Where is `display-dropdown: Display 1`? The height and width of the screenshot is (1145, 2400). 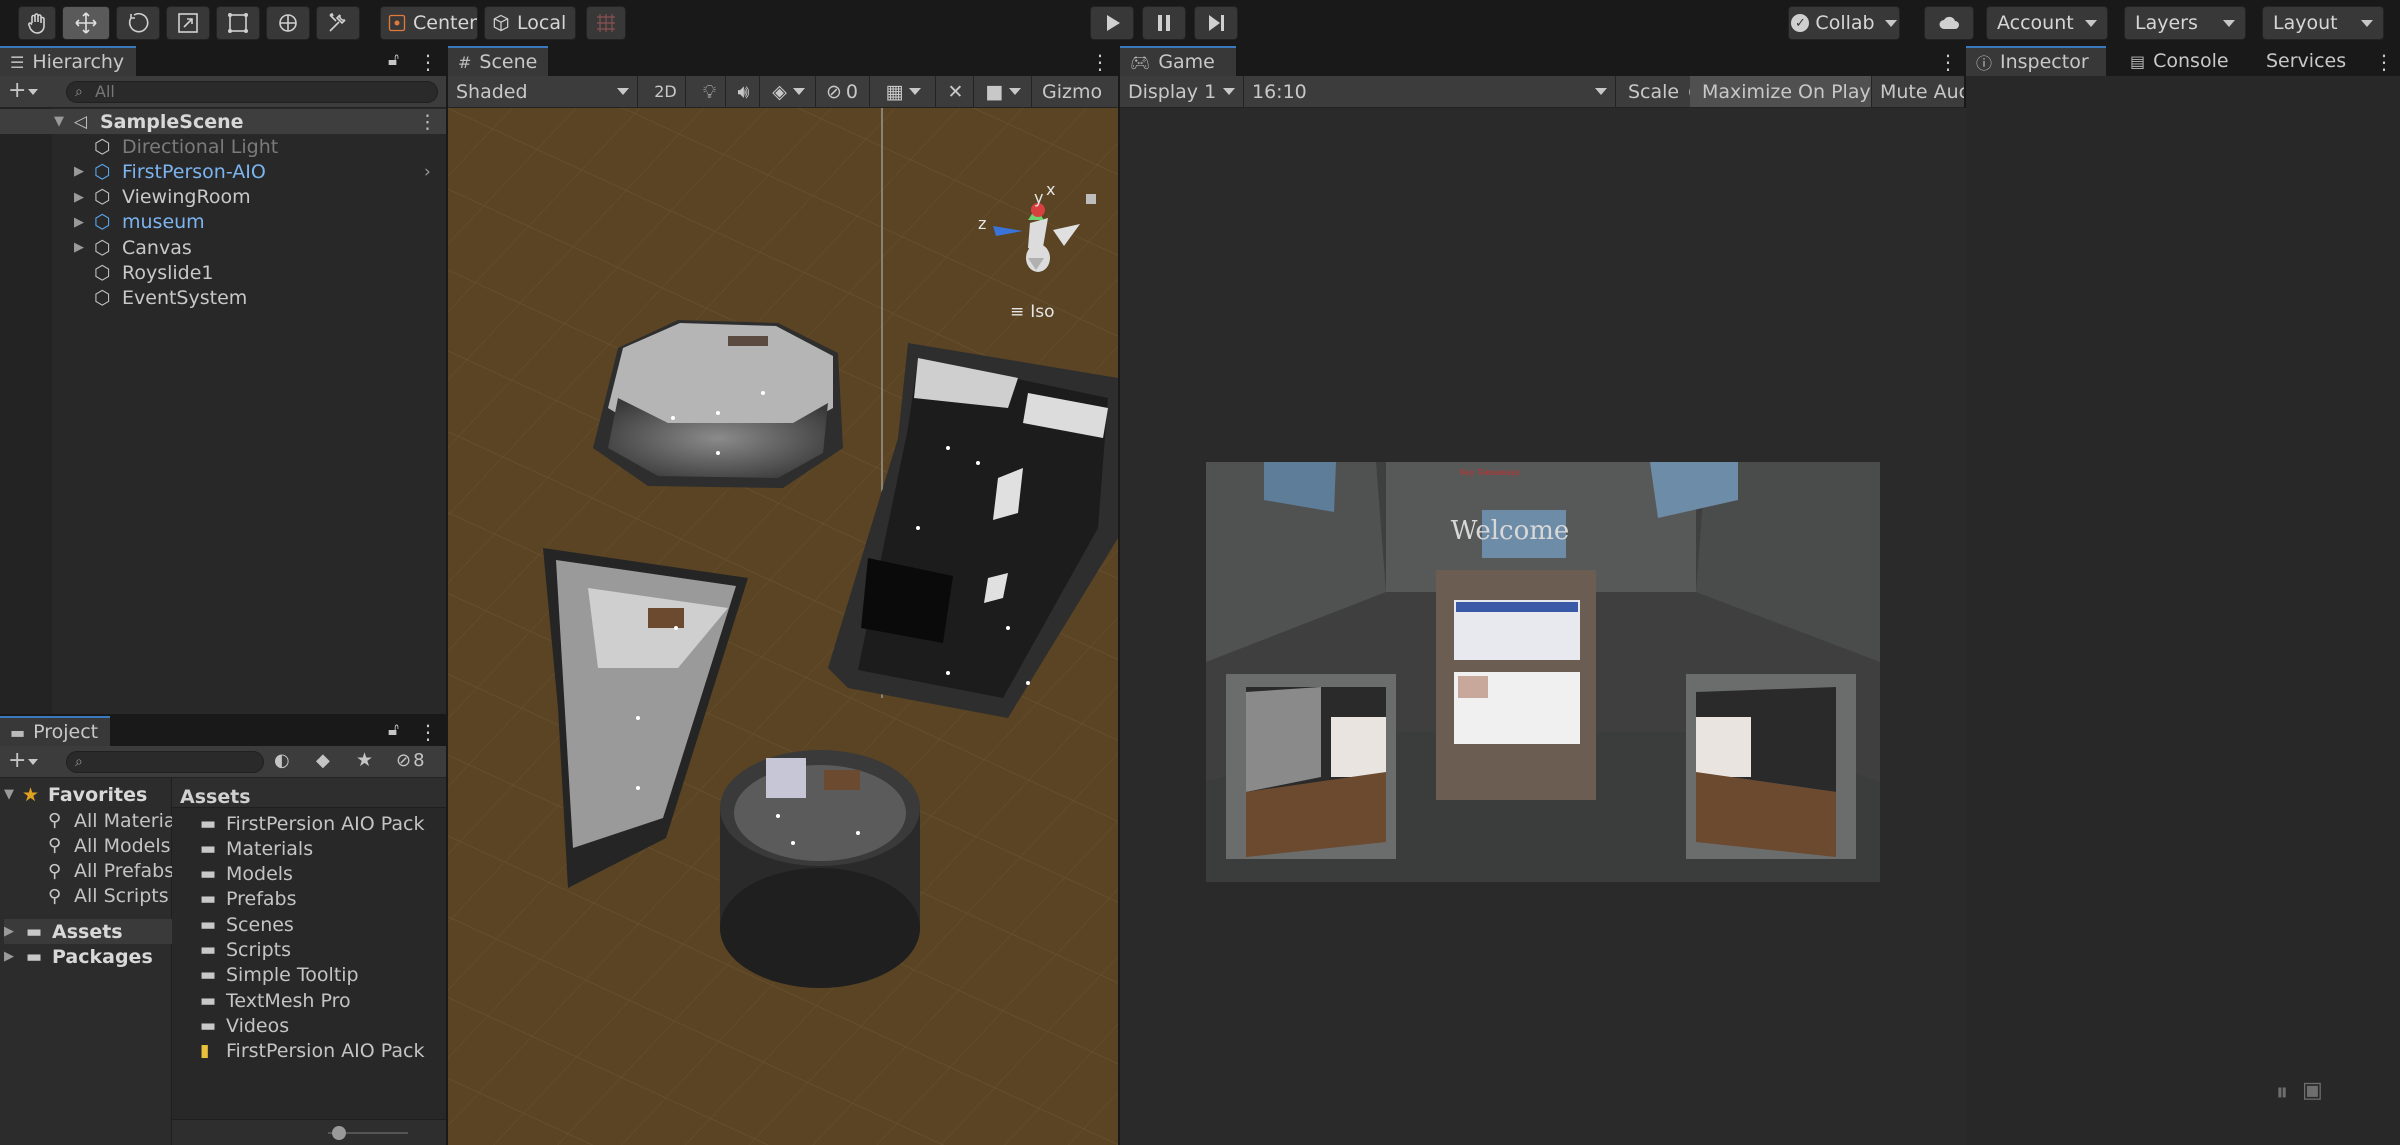
display-dropdown: Display 1 is located at coordinates (1182, 91).